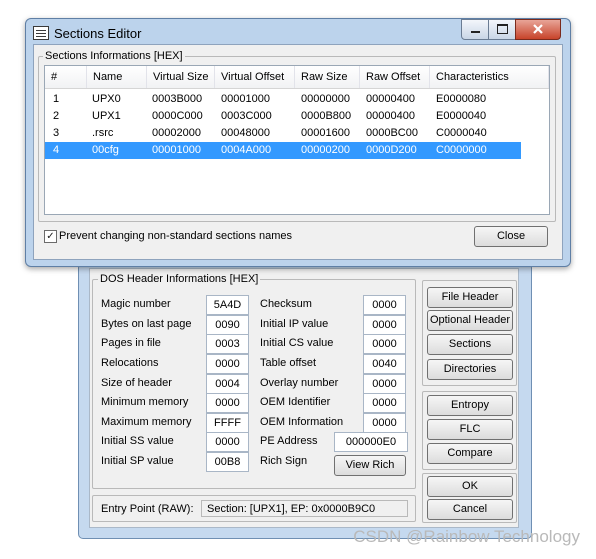 This screenshot has width=596, height=559. What do you see at coordinates (470, 369) in the screenshot?
I see `directories-button: Directories` at bounding box center [470, 369].